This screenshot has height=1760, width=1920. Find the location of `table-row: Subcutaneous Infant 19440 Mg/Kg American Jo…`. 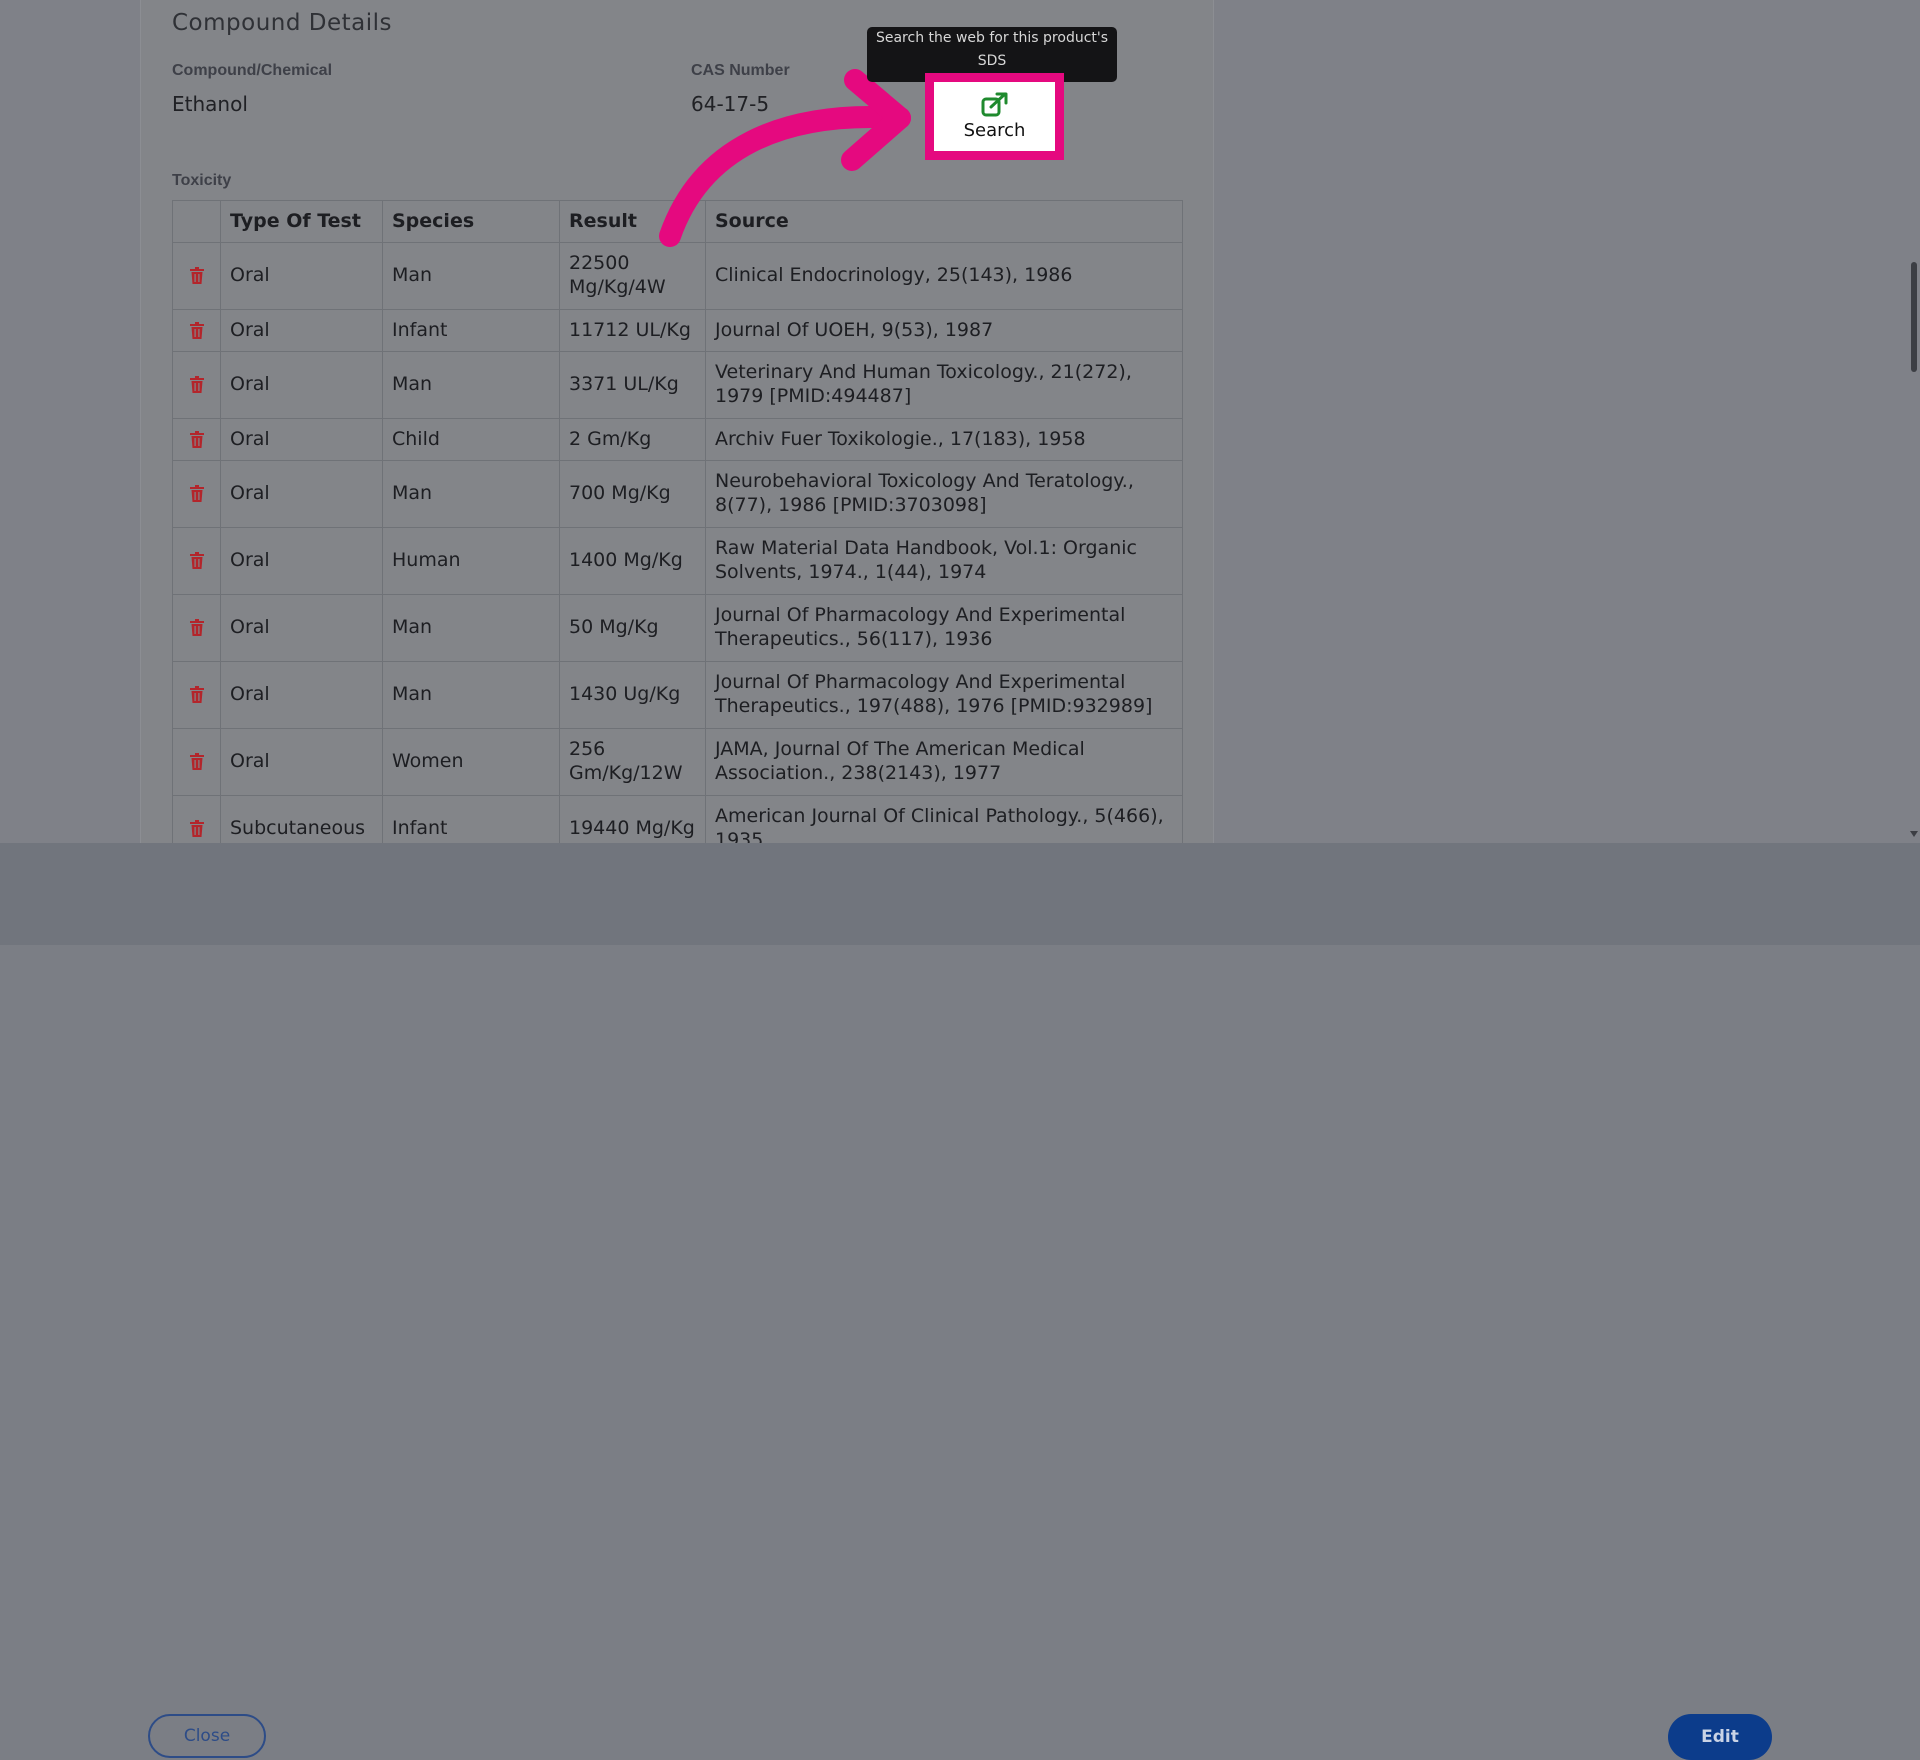

table-row: Subcutaneous Infant 19440 Mg/Kg American Jo… is located at coordinates (677, 819).